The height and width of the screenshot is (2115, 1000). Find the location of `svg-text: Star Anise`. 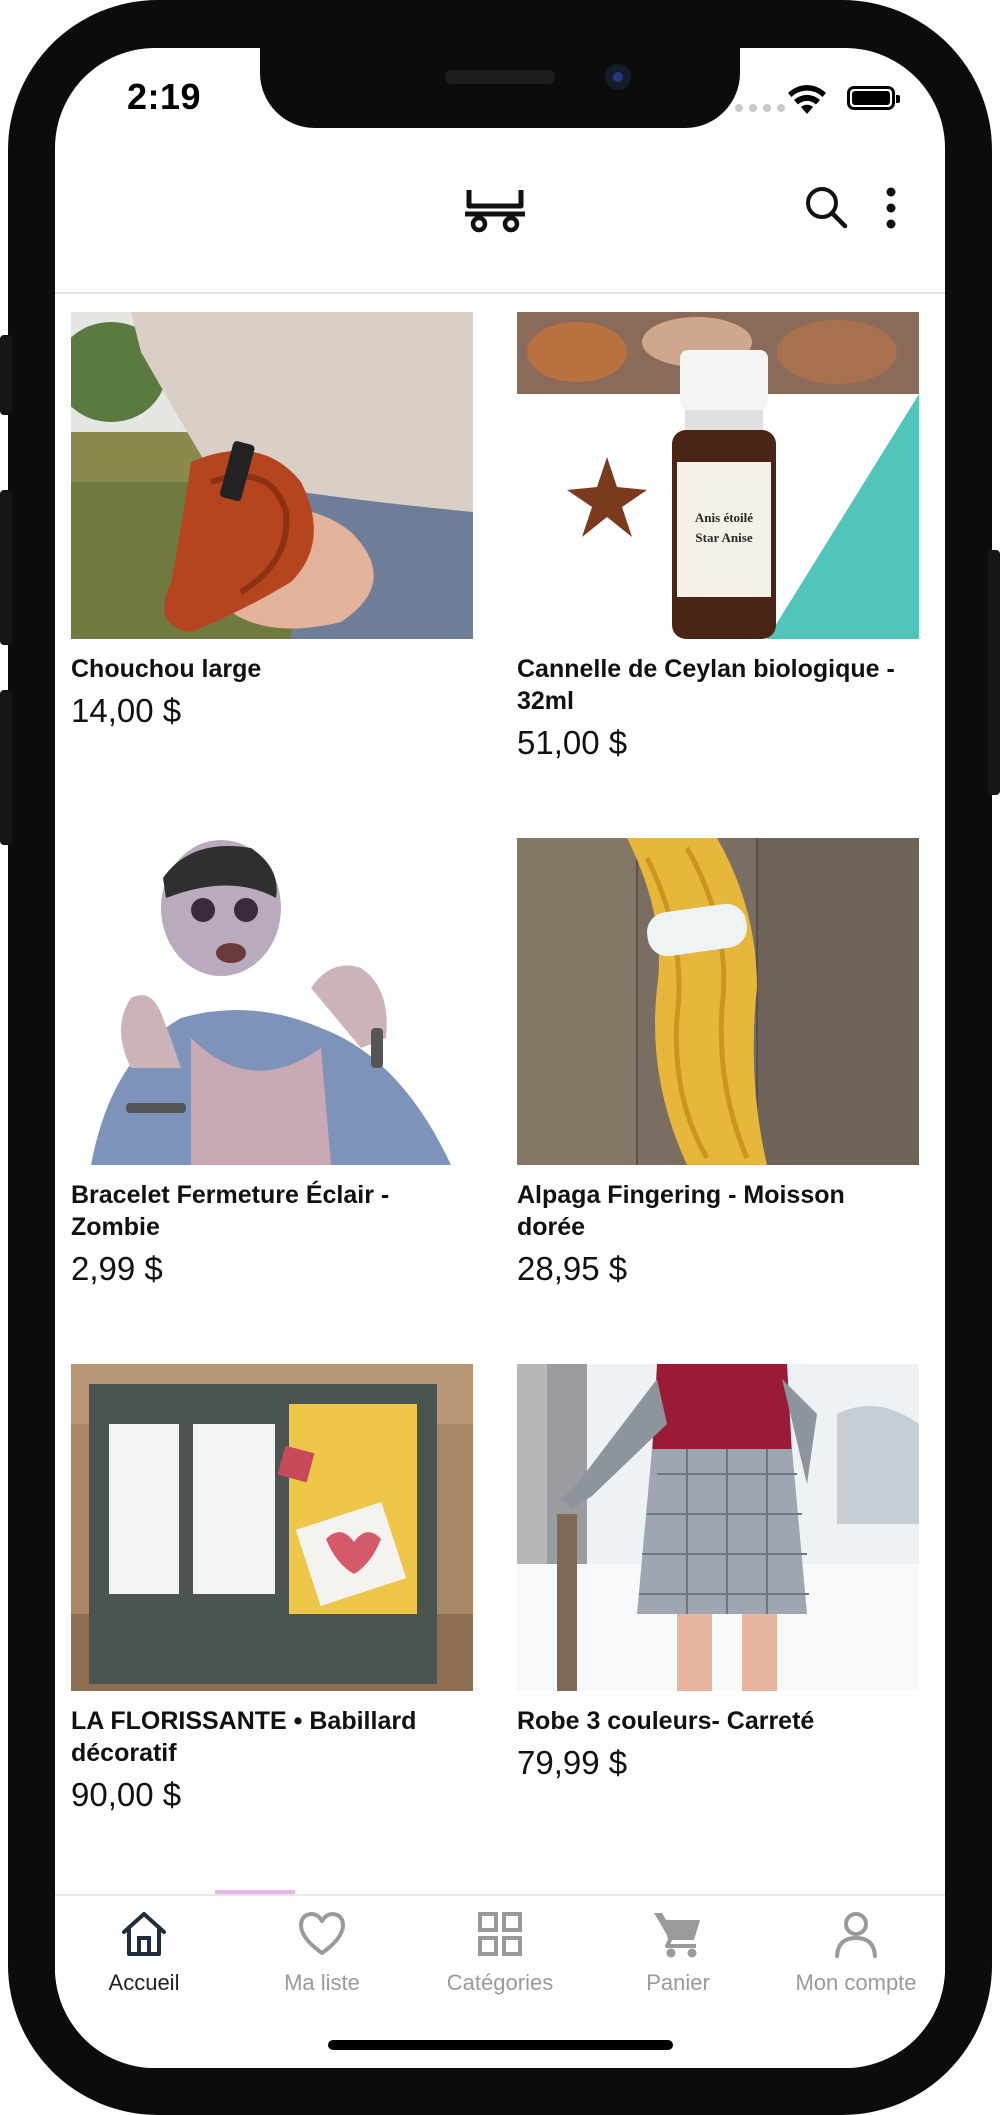

svg-text: Star Anise is located at coordinates (723, 537).